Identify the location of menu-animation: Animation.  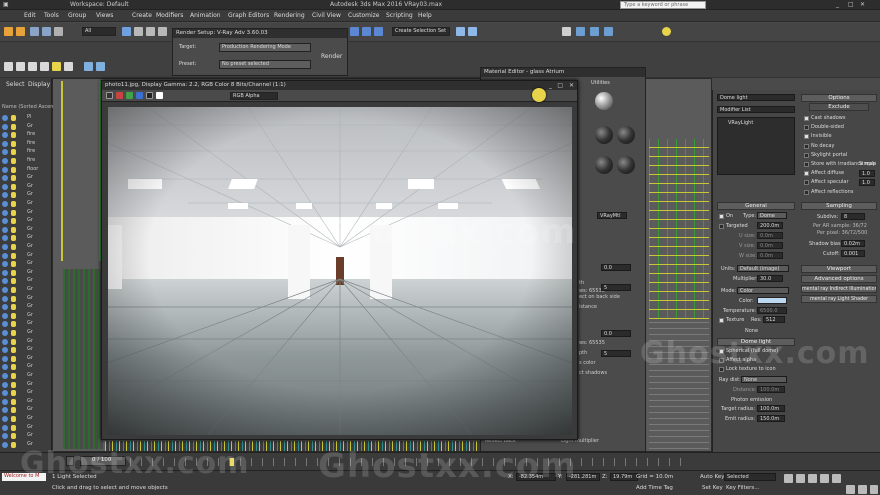
(205, 15).